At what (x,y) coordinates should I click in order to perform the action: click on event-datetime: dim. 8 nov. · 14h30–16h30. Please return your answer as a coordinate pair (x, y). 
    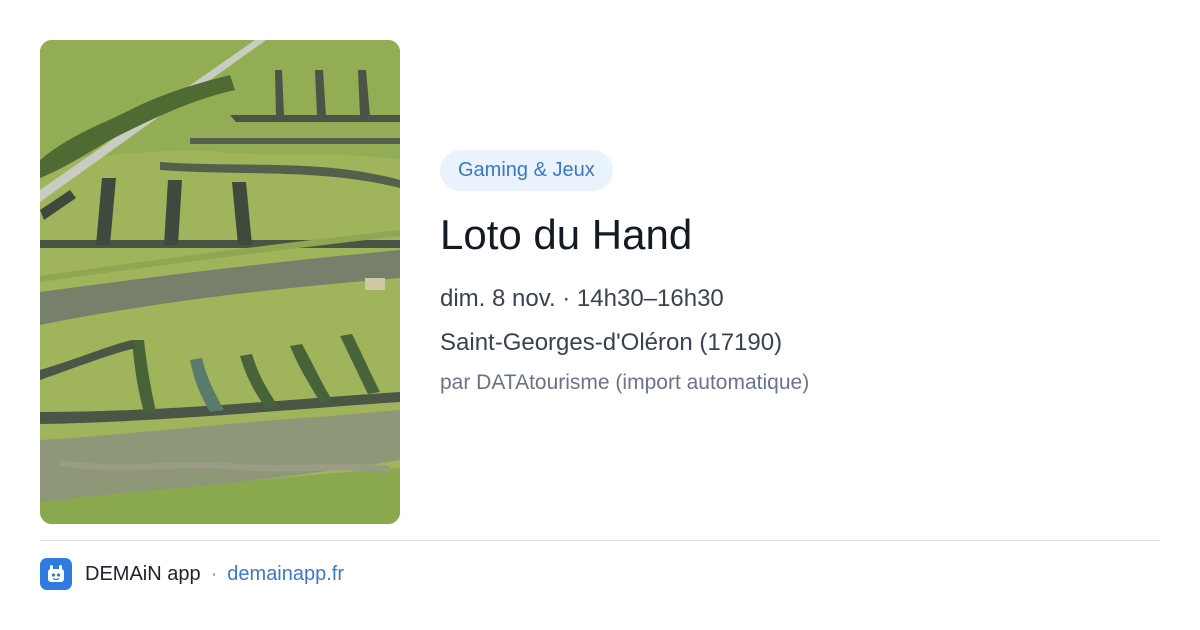
    Looking at the image, I should click on (582, 298).